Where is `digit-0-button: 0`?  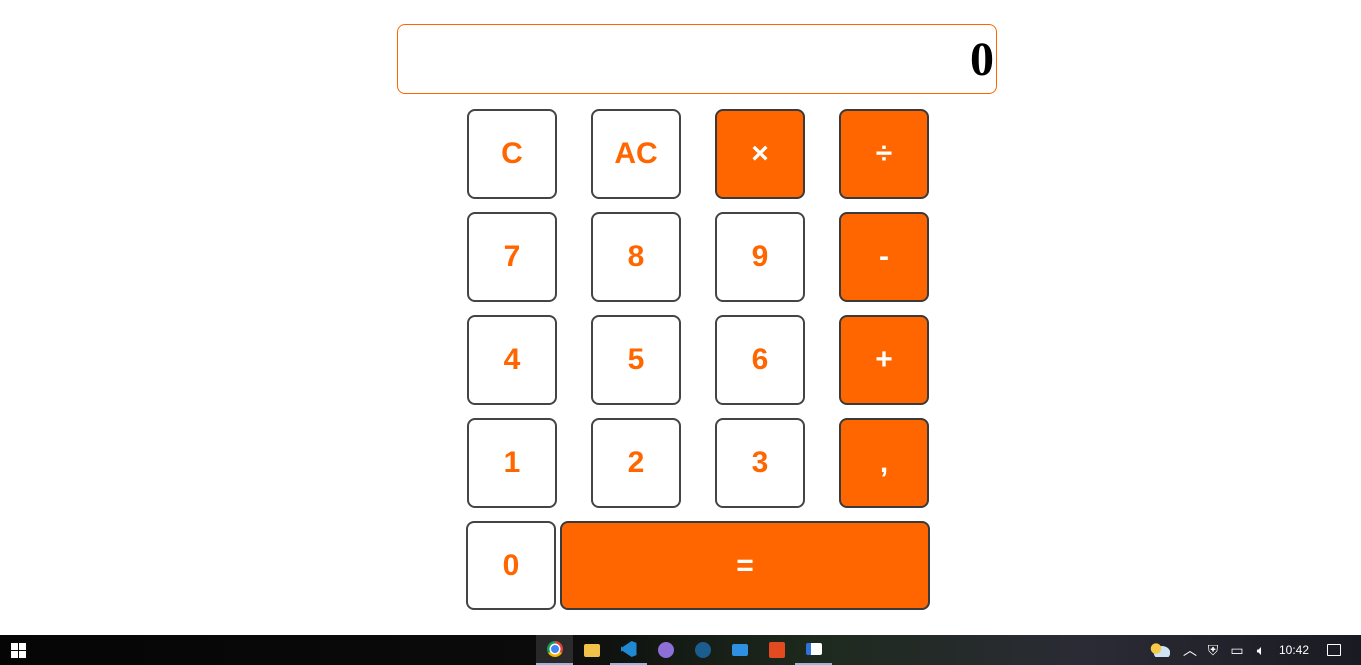
digit-0-button: 0 is located at coordinates (511, 565).